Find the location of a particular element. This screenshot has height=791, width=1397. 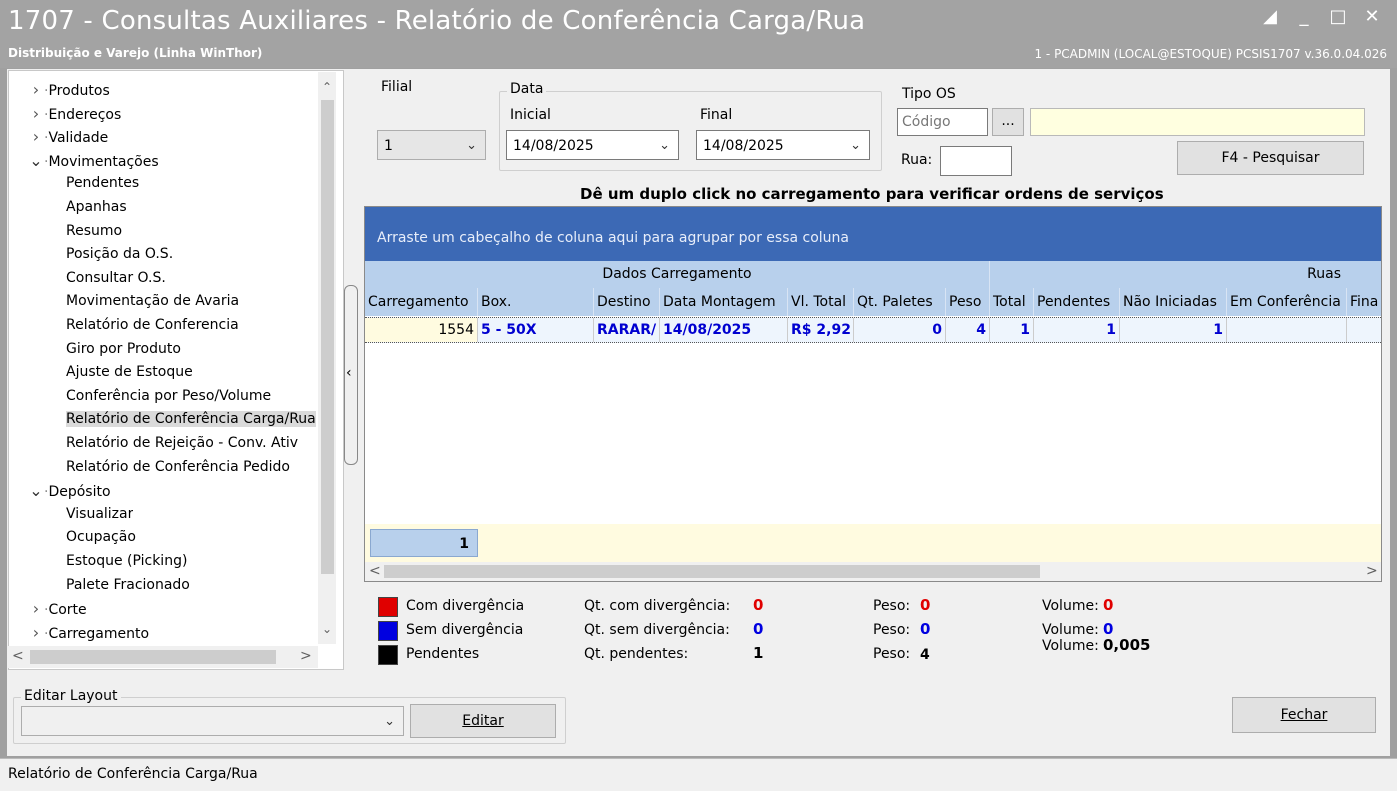

tree-item-label: Estoque (Picking) is located at coordinates (127, 561).